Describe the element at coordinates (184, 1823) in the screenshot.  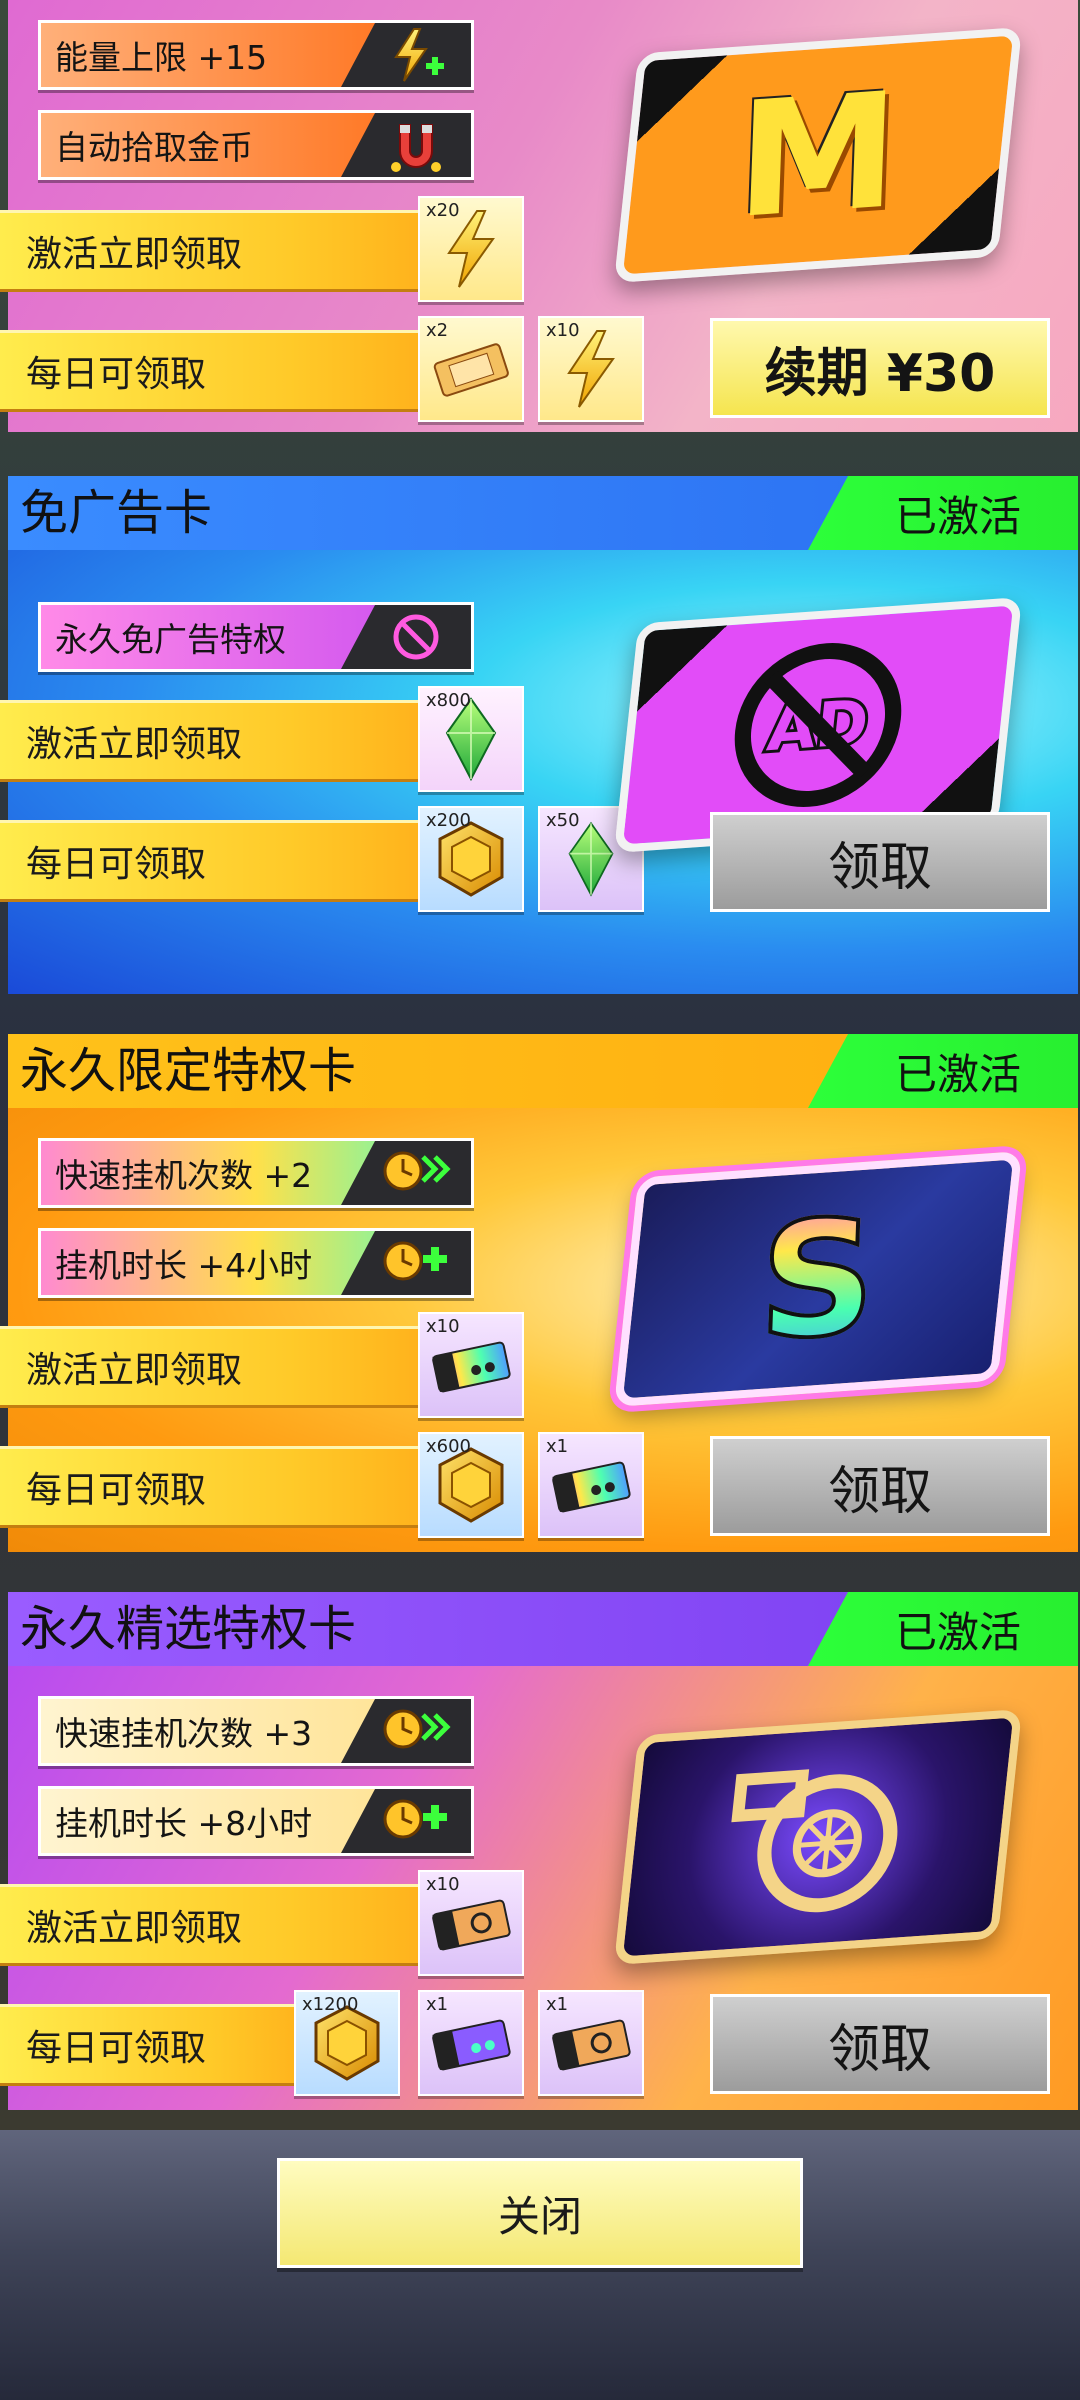
I see `perk-label: 挂机时长 +8小时` at that location.